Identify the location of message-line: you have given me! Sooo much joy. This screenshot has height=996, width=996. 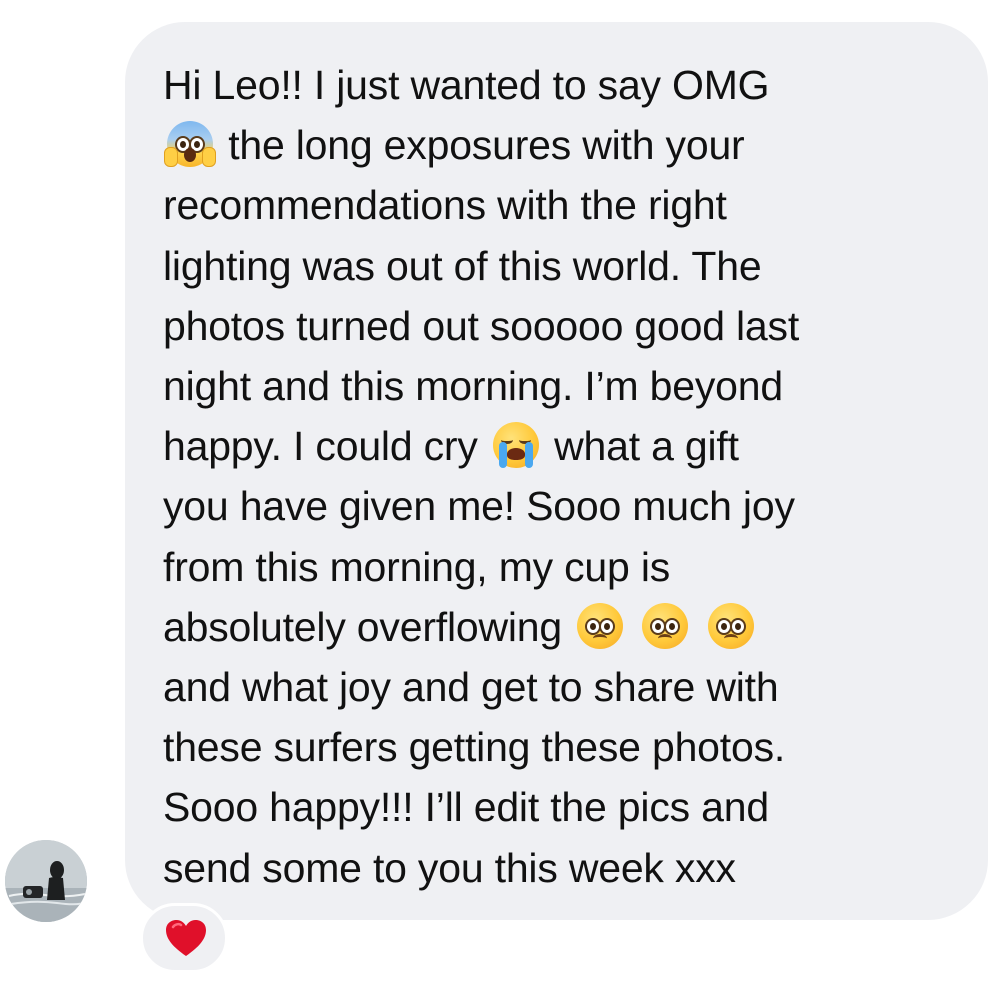
(565, 506).